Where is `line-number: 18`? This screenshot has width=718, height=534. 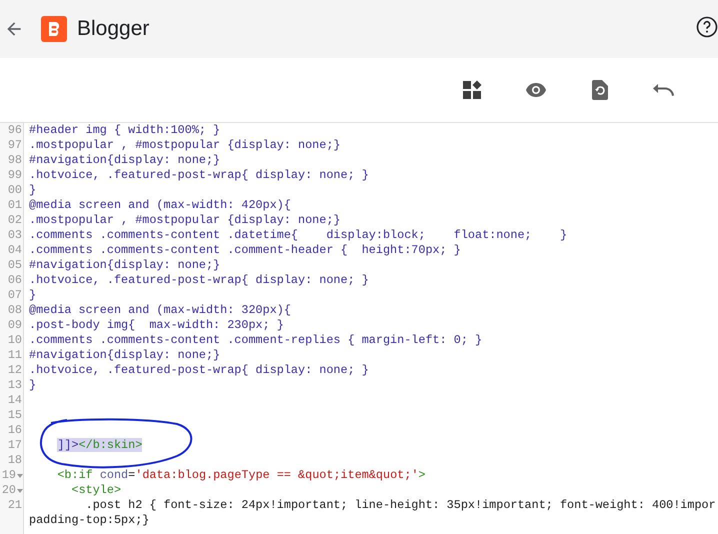
line-number: 18 is located at coordinates (15, 460).